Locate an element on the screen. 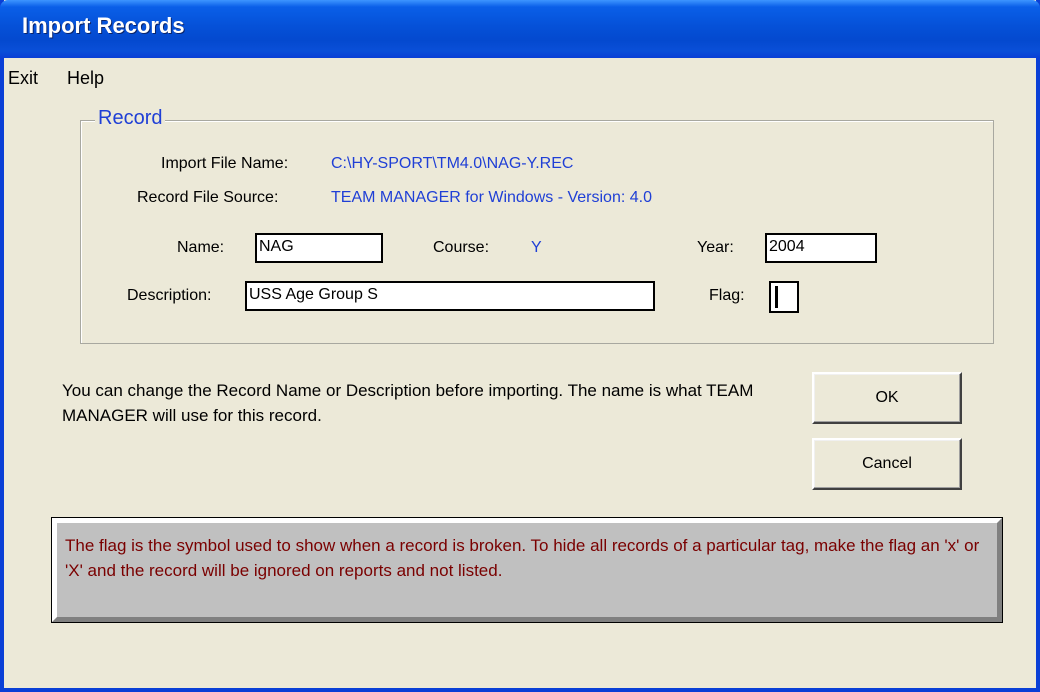  record-source-value: TEAM MANAGER for Windows - Version: 4.0 is located at coordinates (491, 197).